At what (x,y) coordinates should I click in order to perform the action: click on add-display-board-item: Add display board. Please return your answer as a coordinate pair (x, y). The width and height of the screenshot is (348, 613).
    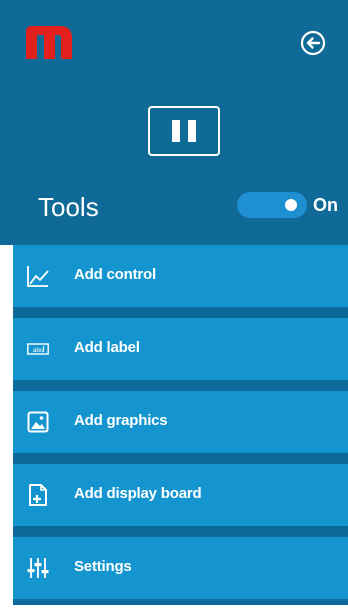
    Looking at the image, I should click on (180, 500).